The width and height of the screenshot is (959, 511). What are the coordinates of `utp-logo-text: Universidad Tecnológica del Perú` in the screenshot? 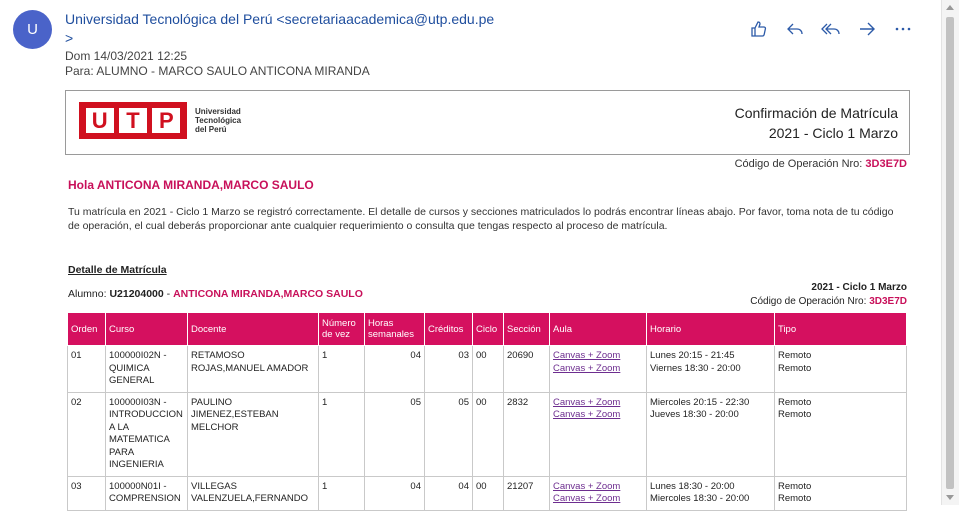 It's located at (225, 120).